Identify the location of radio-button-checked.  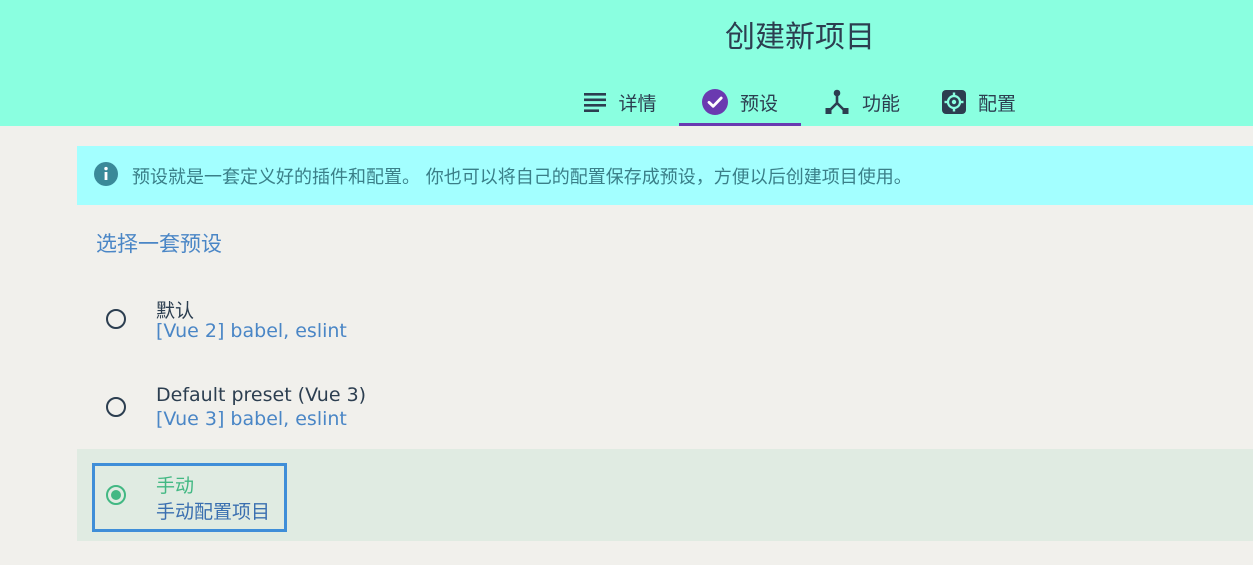
(116, 495).